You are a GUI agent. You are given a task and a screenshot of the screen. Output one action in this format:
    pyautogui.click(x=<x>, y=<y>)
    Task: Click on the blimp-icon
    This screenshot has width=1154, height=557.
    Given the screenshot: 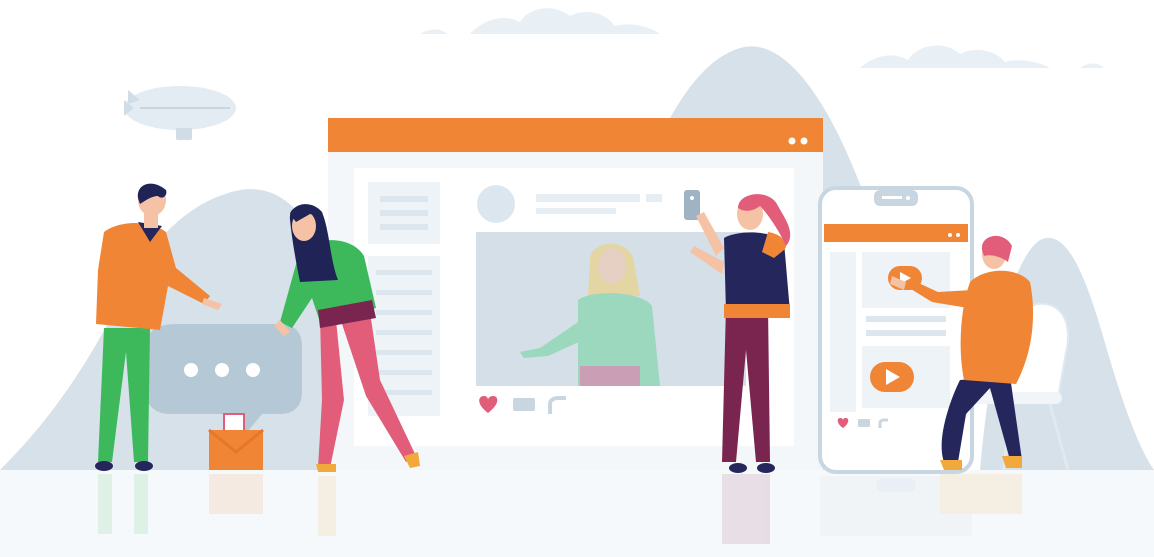 What is the action you would take?
    pyautogui.click(x=180, y=113)
    